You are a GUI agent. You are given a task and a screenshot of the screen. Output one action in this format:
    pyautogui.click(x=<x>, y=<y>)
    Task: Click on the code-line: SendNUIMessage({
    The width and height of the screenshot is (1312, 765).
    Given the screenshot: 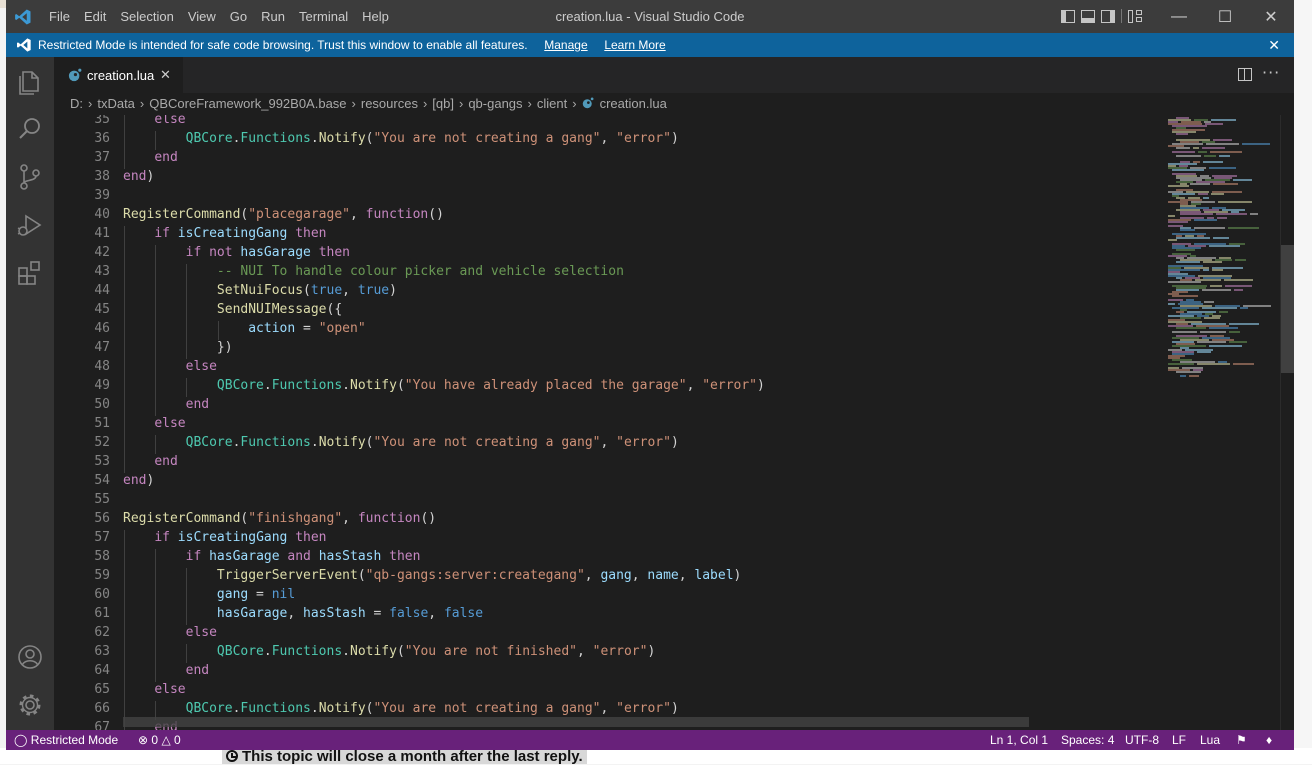 What is the action you would take?
    pyautogui.click(x=638, y=311)
    